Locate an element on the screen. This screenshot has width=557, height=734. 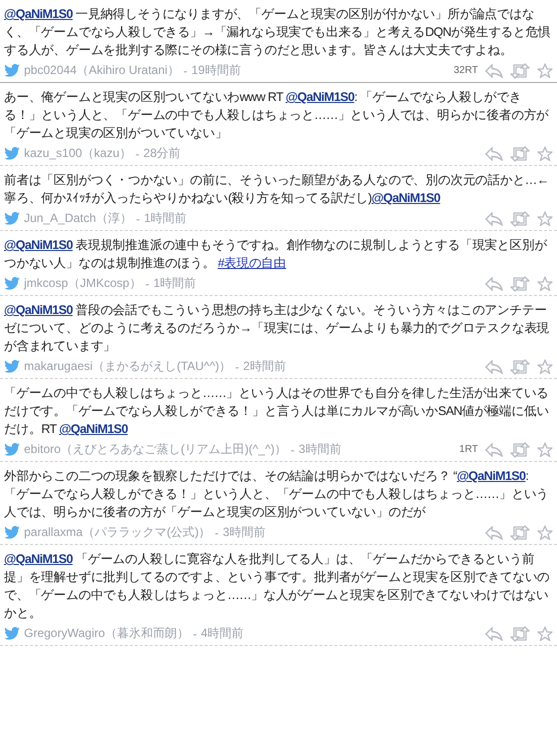
retweet-count: 32RT is located at coordinates (466, 70).